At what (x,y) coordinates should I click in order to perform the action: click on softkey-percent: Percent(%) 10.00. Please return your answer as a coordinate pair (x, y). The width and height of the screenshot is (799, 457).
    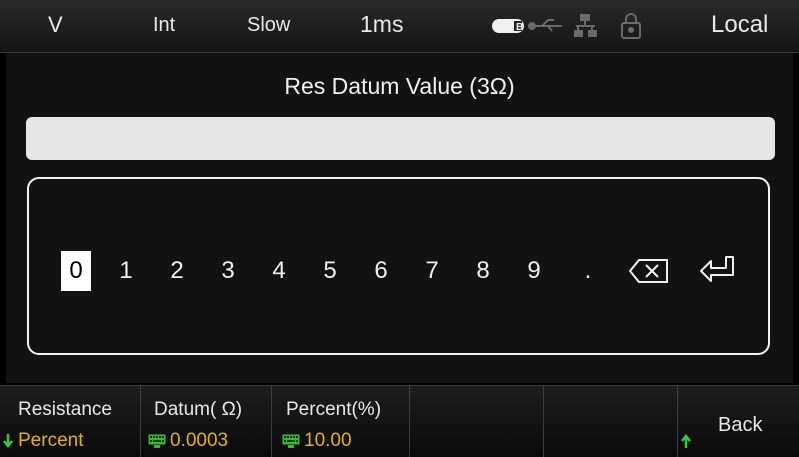
    Looking at the image, I should click on (341, 421).